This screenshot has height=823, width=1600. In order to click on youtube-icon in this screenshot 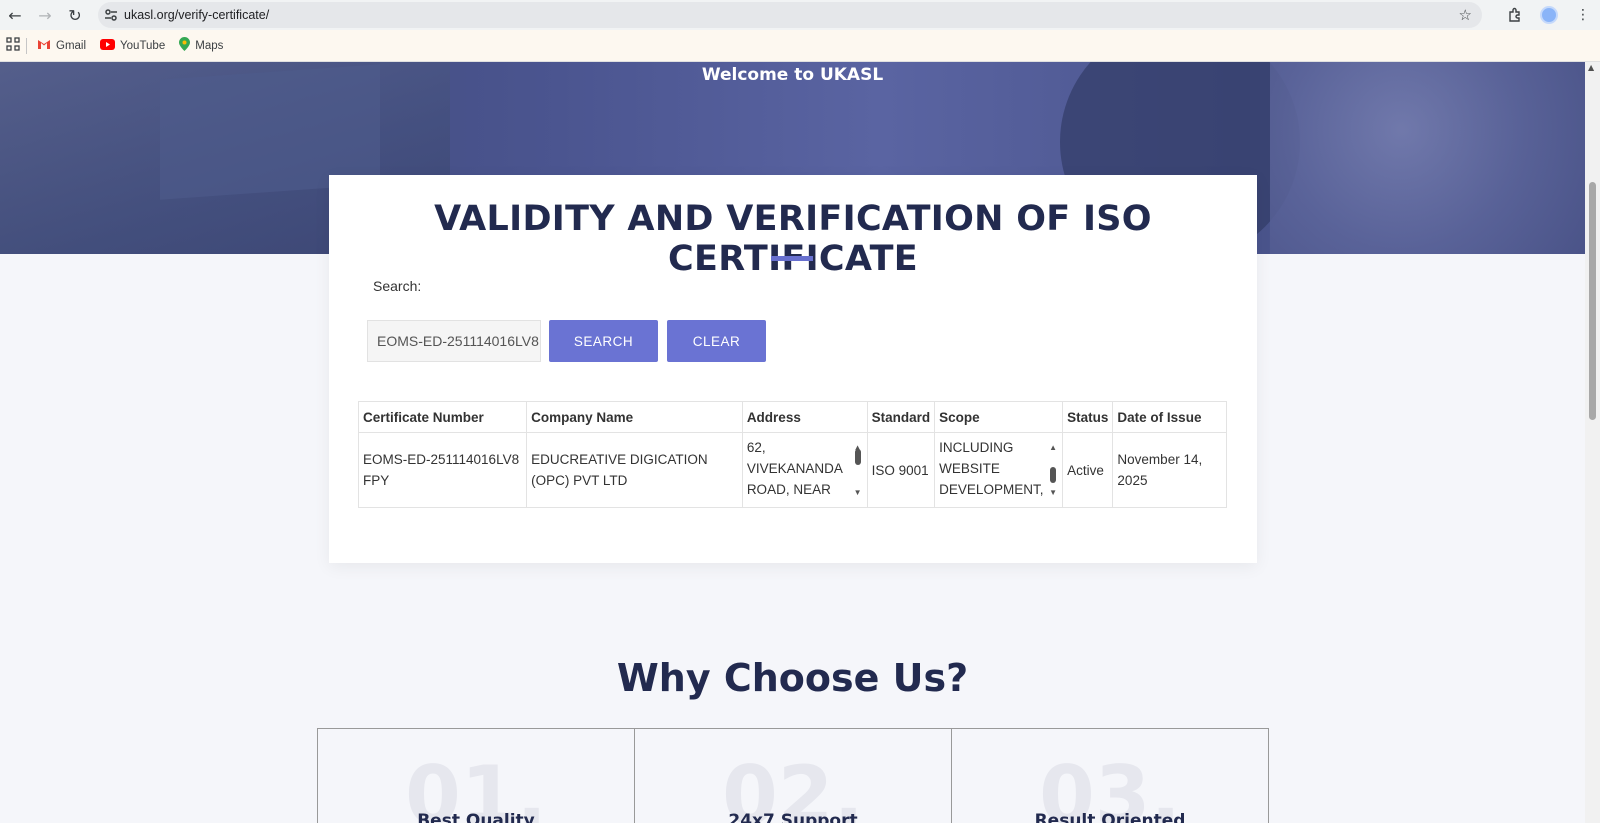, I will do `click(108, 45)`.